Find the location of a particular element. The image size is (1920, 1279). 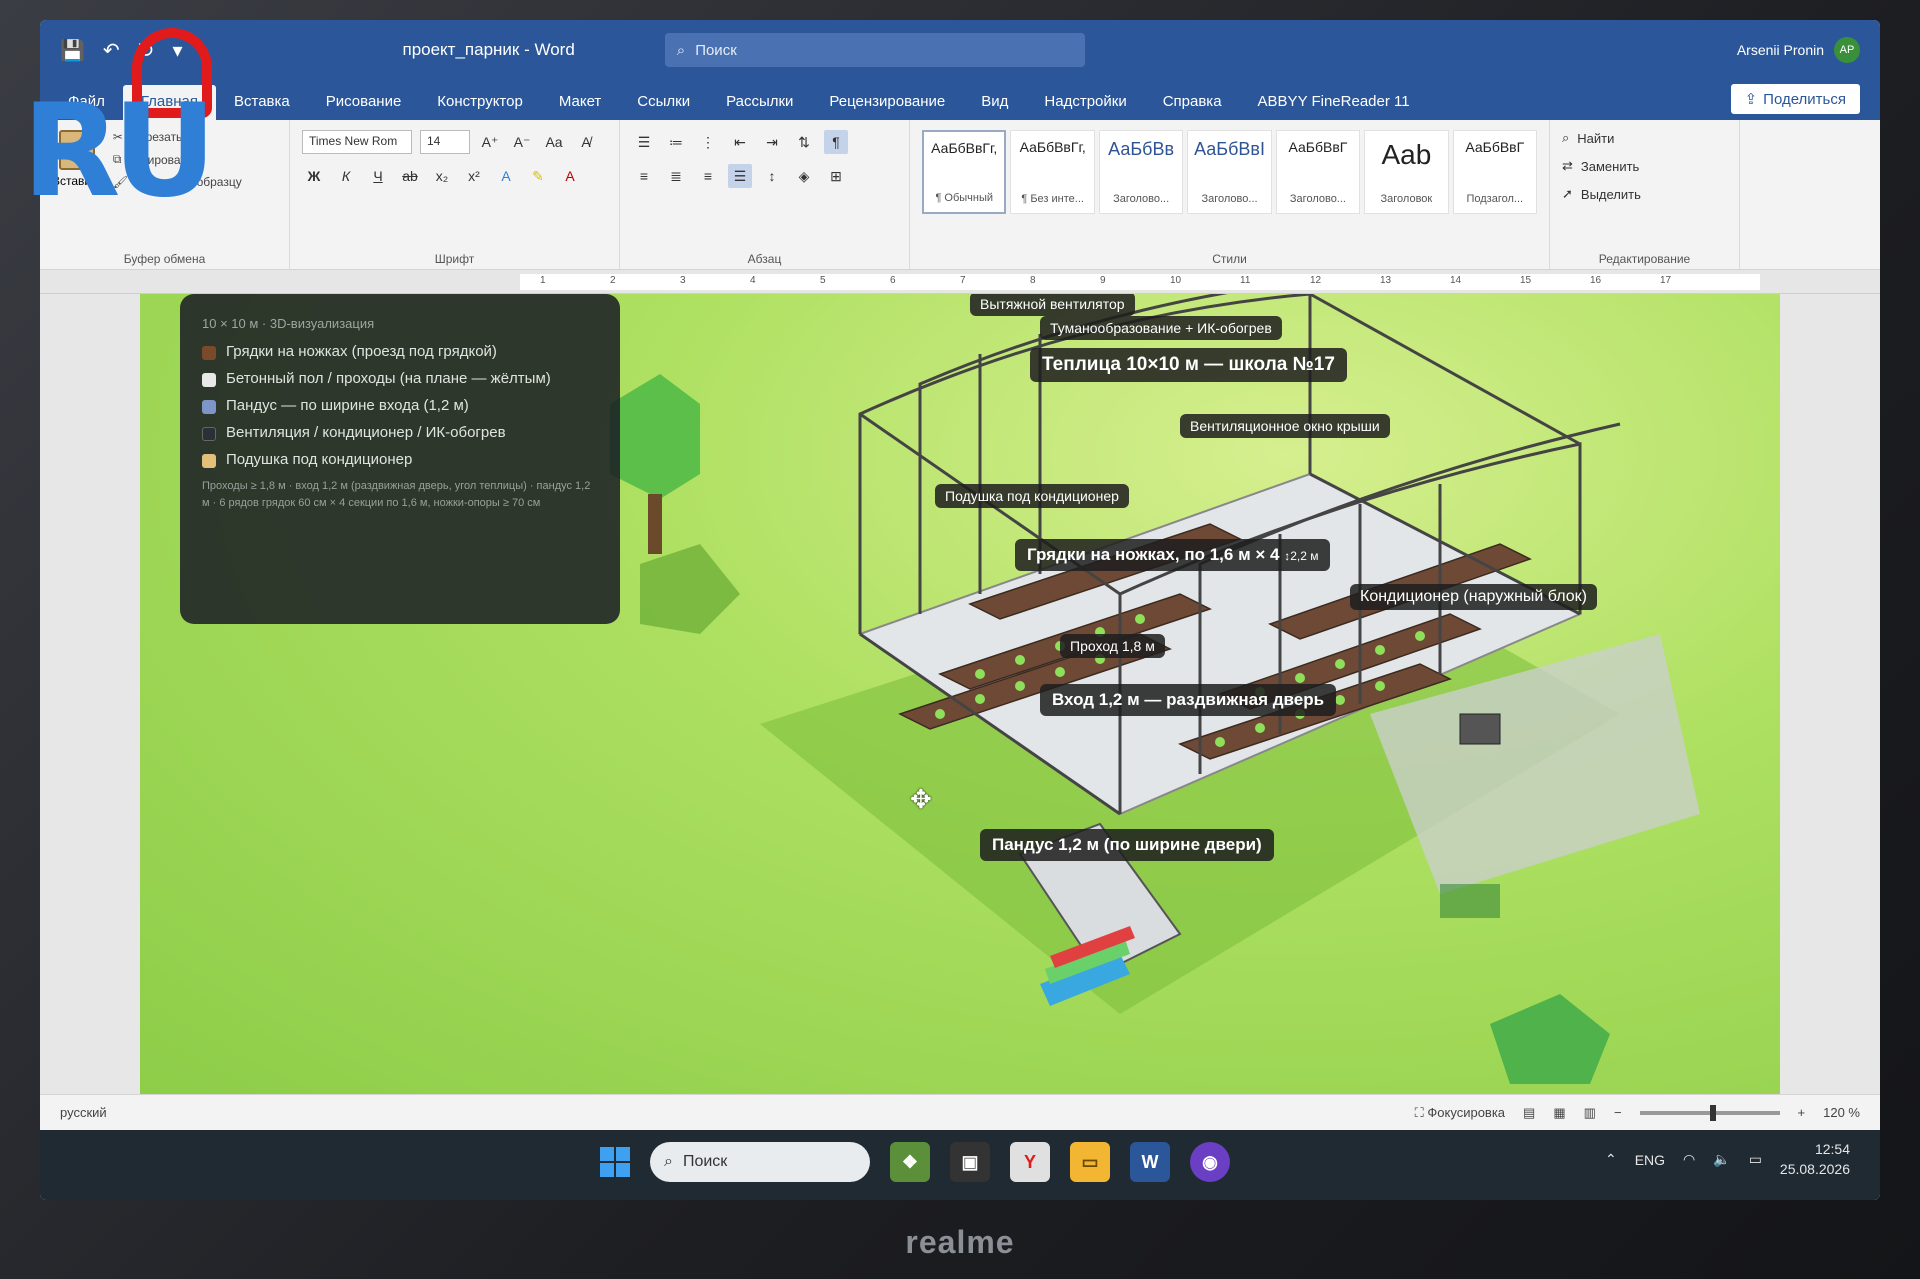

label-ramp: Пандус 1,2 м (по ширине двери) is located at coordinates (1127, 845).